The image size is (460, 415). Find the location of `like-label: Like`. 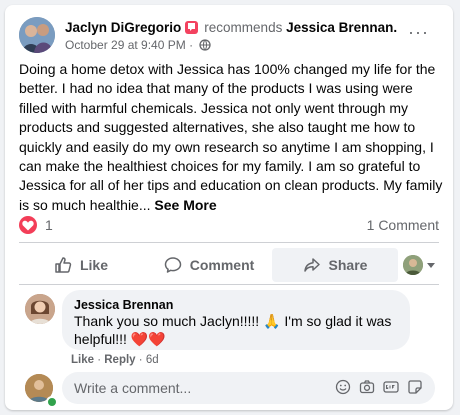

like-label: Like is located at coordinates (93, 265).